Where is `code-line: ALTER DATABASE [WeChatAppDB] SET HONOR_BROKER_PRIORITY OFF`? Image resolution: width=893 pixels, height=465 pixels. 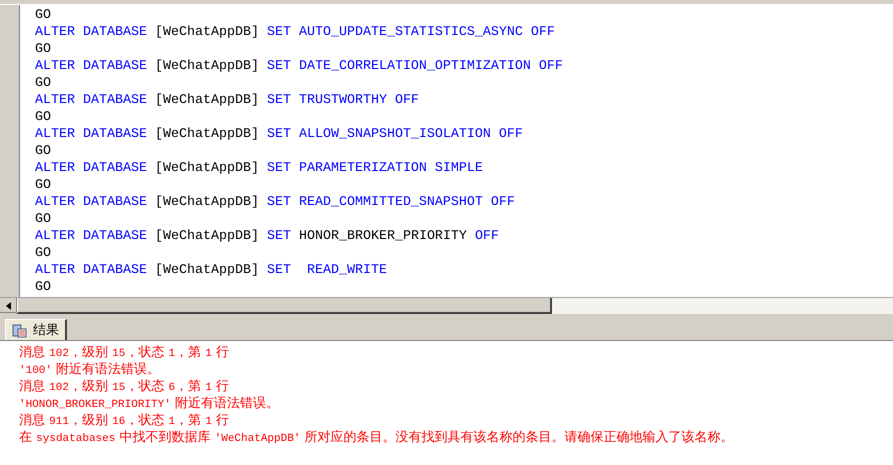
code-line: ALTER DATABASE [WeChatAppDB] SET HONOR_BROKER_PRIORITY OFF is located at coordinates (267, 236).